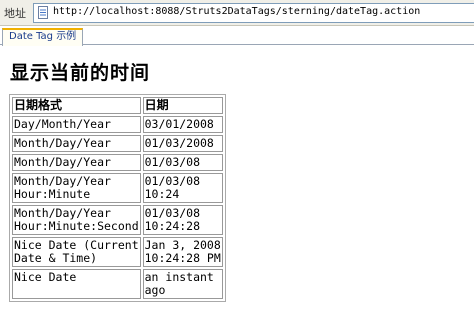 The width and height of the screenshot is (474, 329). I want to click on page-title: 显示当前的时间, so click(80, 73).